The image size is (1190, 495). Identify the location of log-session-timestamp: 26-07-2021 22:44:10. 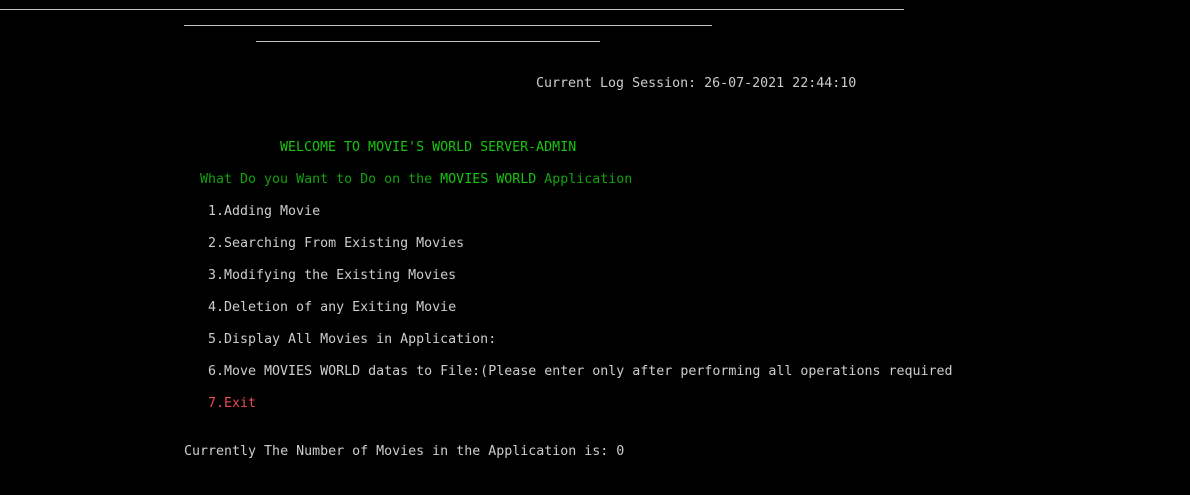
(780, 83).